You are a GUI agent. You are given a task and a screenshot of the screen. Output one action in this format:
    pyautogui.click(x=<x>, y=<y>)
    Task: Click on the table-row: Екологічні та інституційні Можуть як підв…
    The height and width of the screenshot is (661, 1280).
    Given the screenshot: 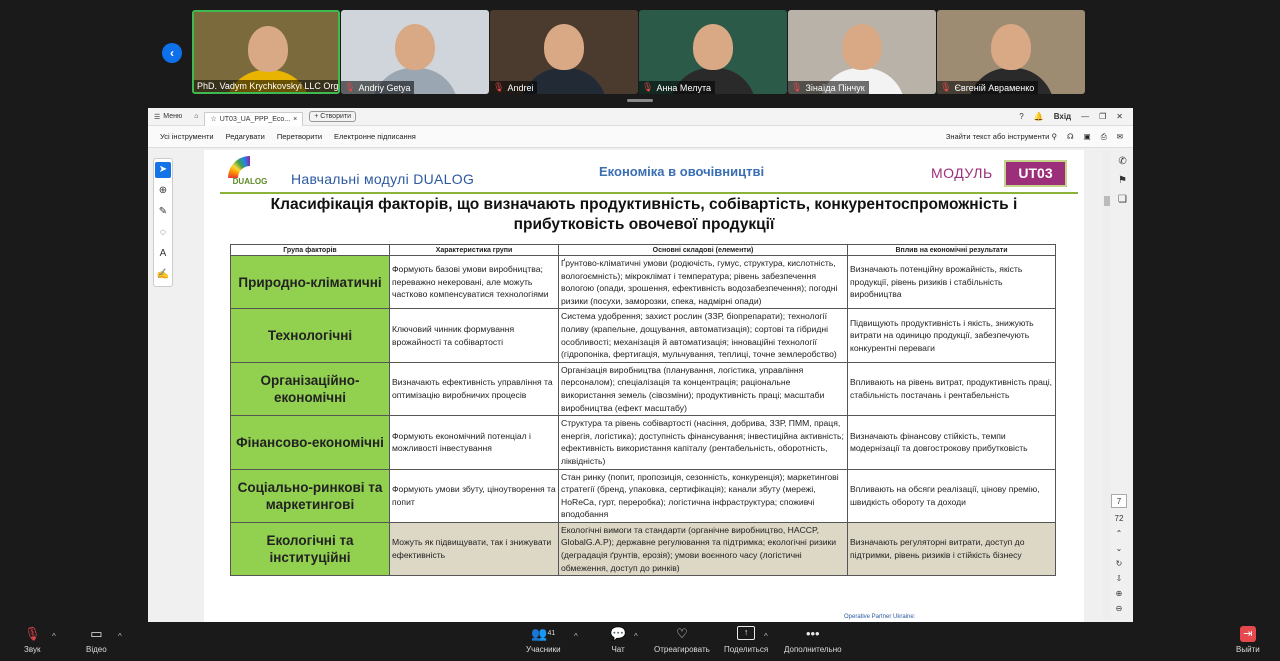 What is the action you would take?
    pyautogui.click(x=643, y=549)
    